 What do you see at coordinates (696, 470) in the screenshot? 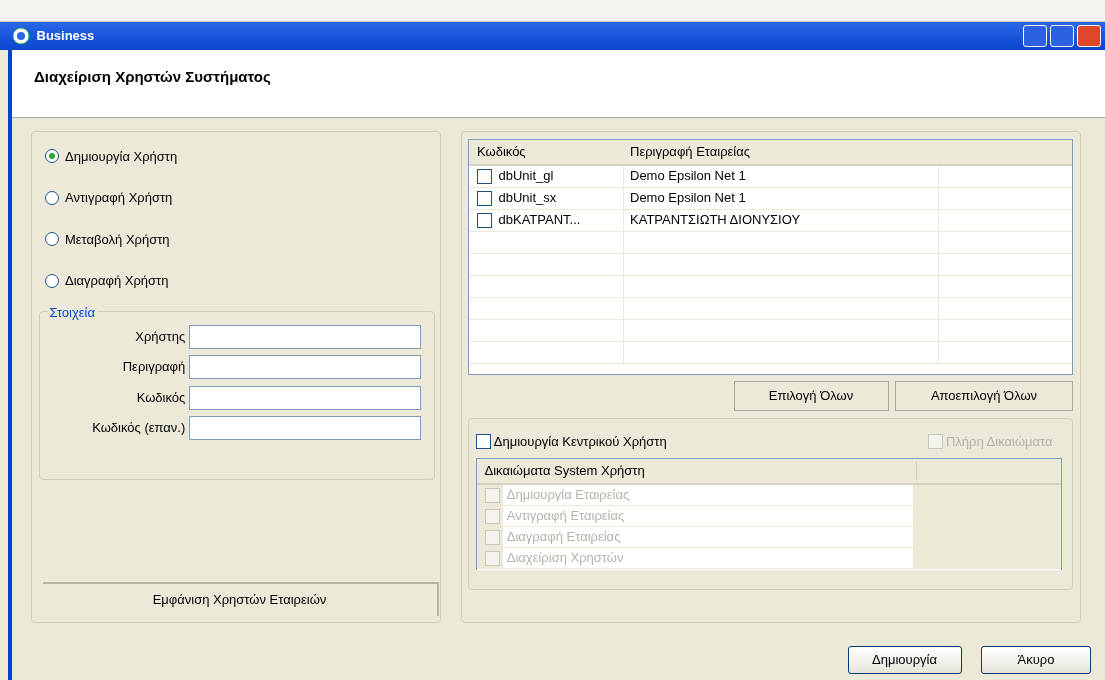
I see `column-header: Δικαιώματα System Χρήστη` at bounding box center [696, 470].